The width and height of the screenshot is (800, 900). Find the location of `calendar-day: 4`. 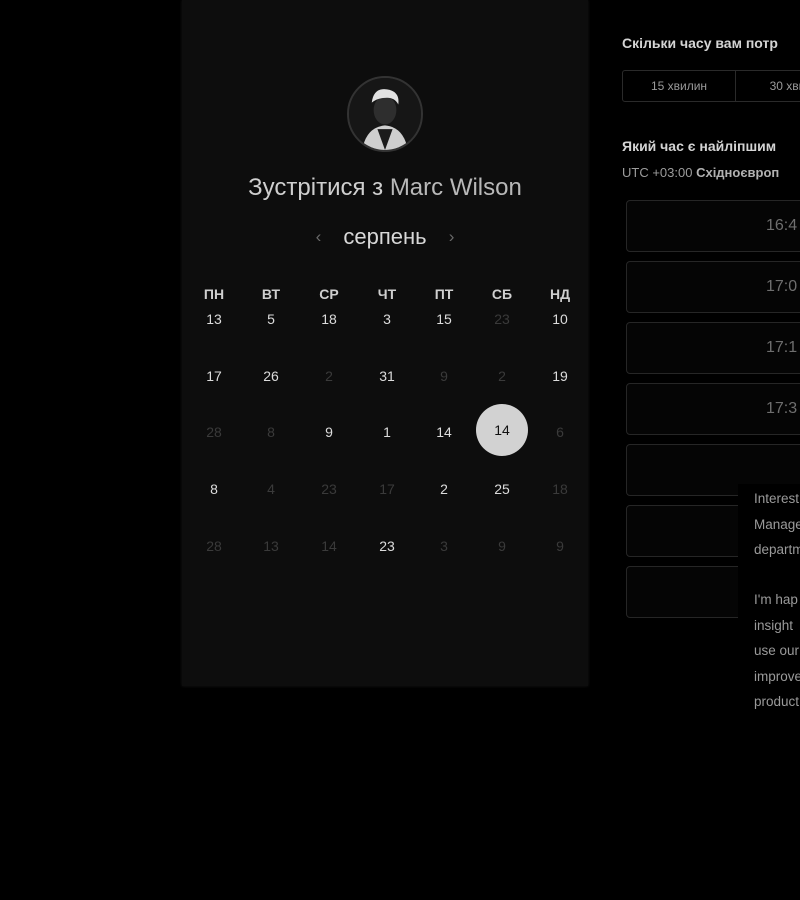

calendar-day: 4 is located at coordinates (271, 489).